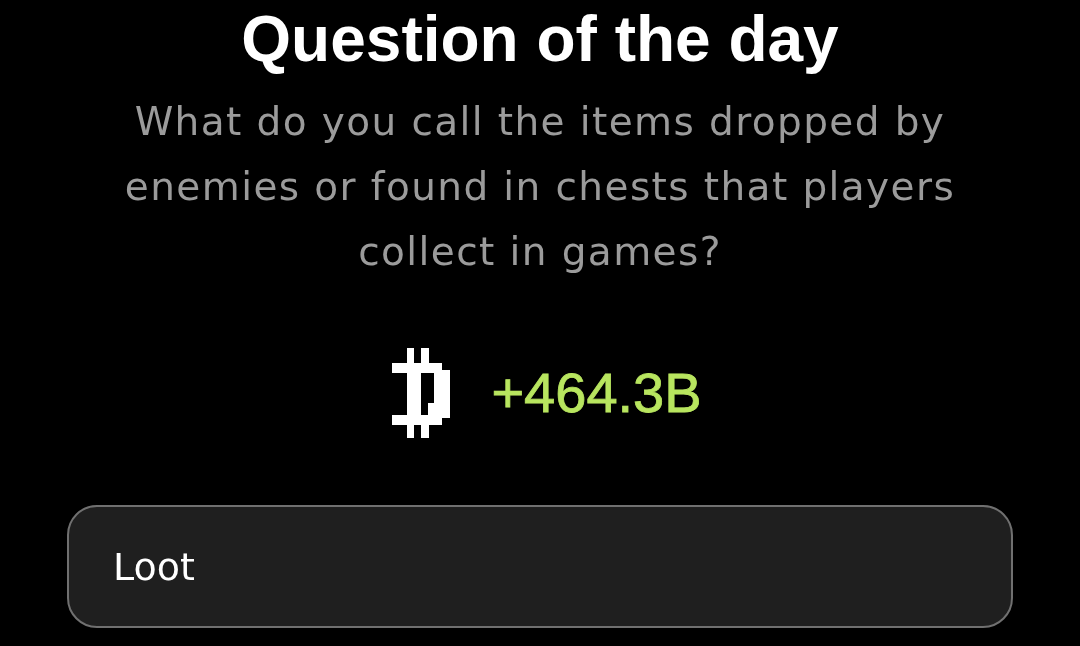 The height and width of the screenshot is (646, 1080). Describe the element at coordinates (596, 393) in the screenshot. I see `reward-amount: +464.3B` at that location.